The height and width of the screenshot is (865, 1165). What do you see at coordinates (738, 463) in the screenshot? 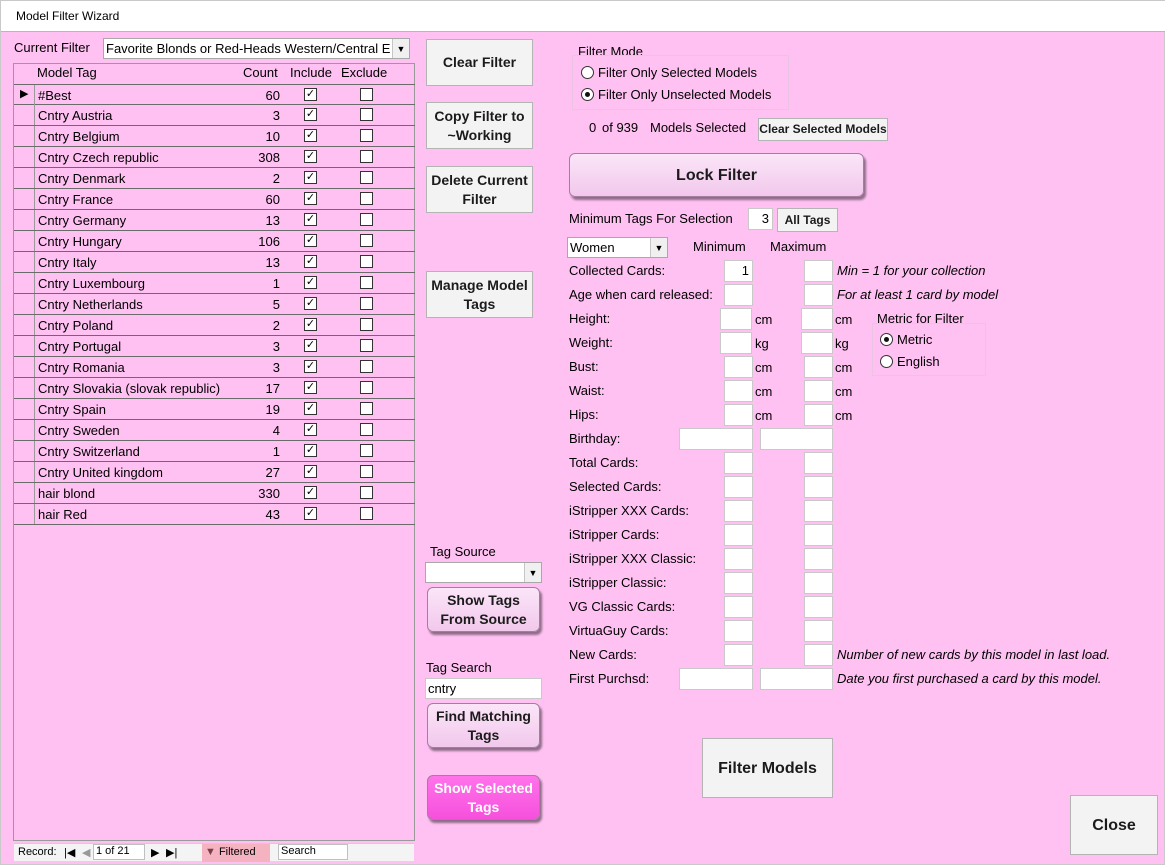
I see `total-cards-min` at bounding box center [738, 463].